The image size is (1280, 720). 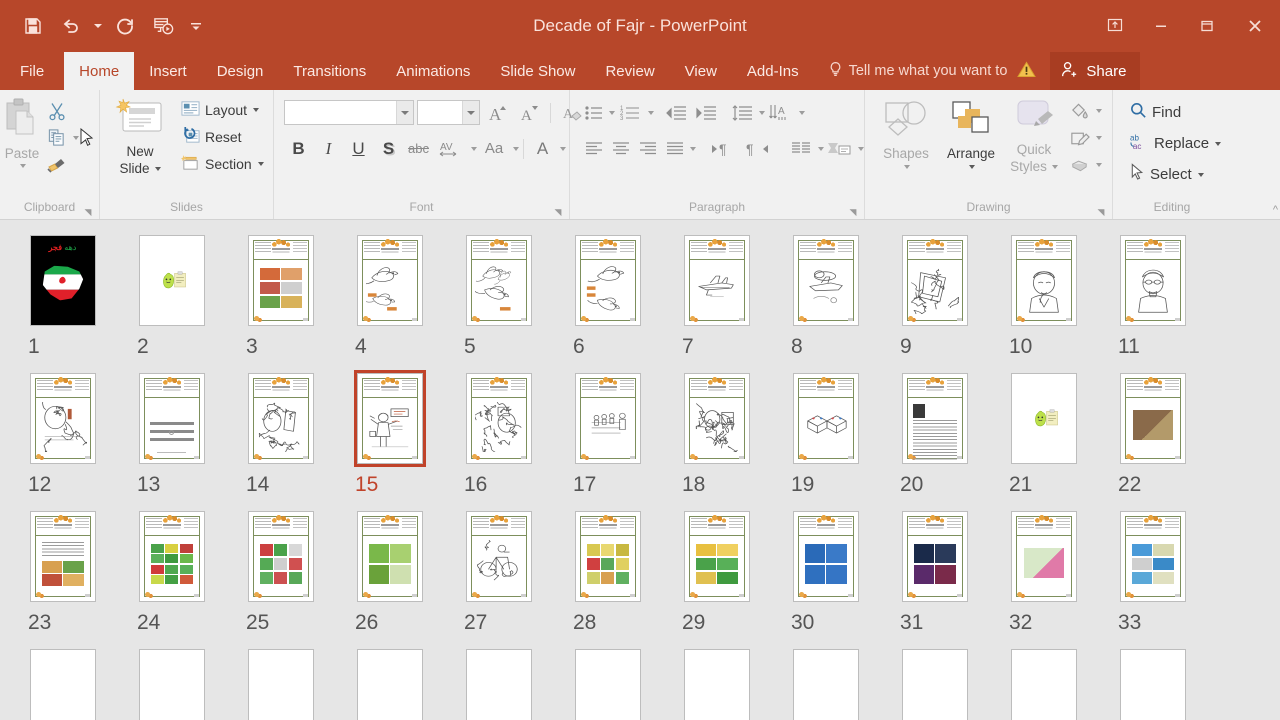 I want to click on slide-thumbnail-cell: 21, so click(x=1043, y=433).